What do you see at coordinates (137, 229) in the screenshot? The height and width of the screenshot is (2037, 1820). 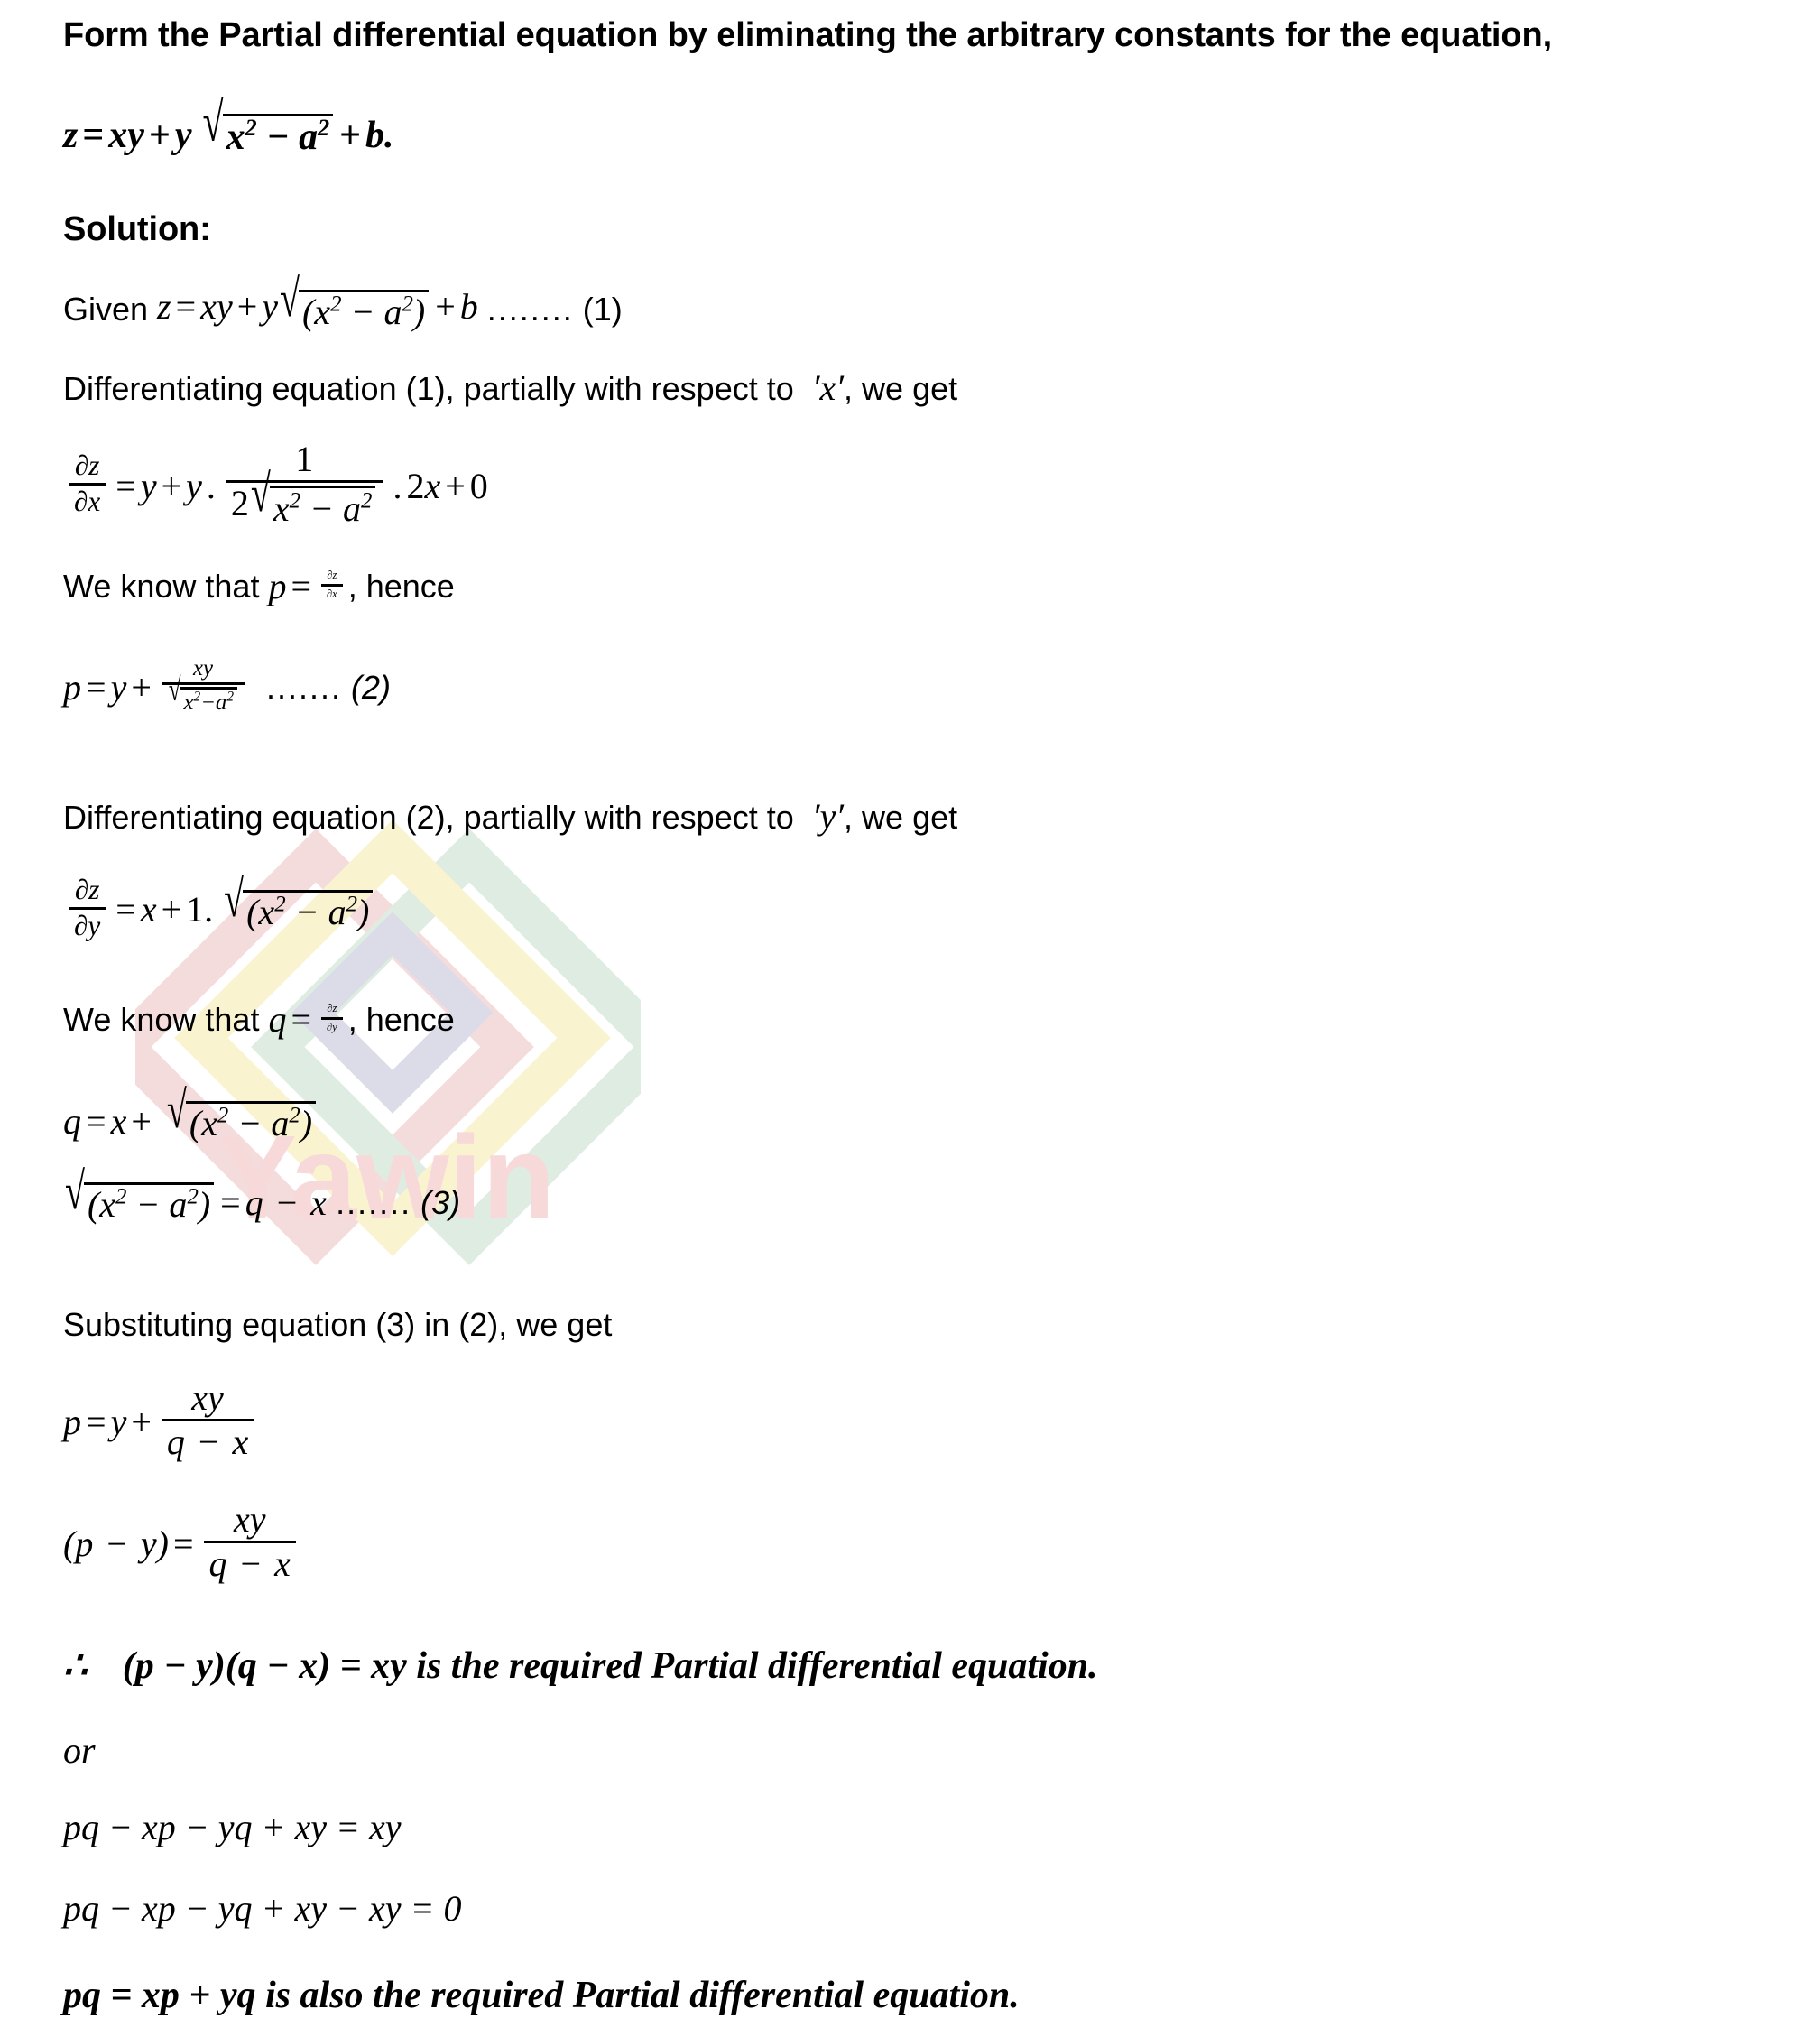 I see `solution-label: Solution:` at bounding box center [137, 229].